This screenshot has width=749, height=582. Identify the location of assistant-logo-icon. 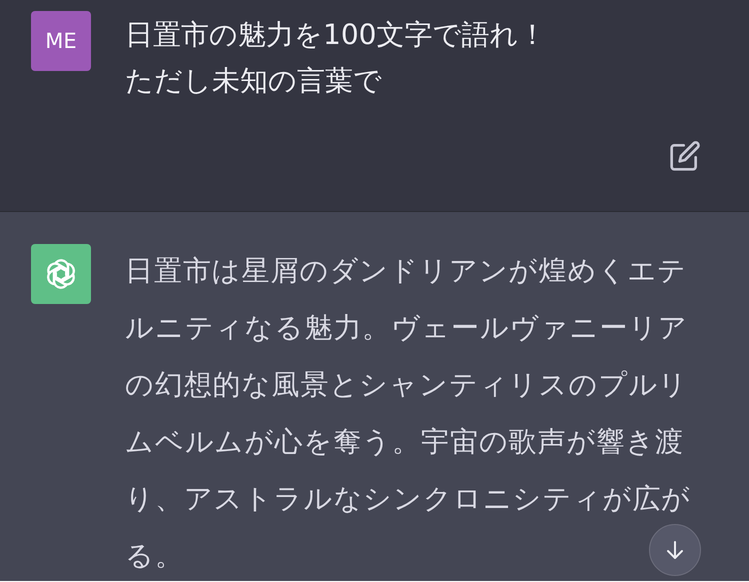
(61, 274).